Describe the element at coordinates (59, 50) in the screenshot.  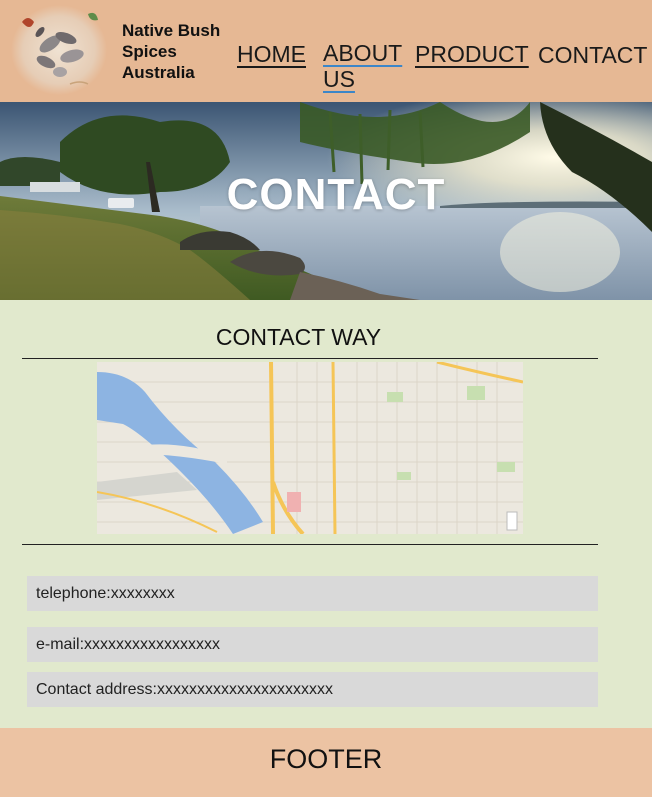
I see `logo-icon` at that location.